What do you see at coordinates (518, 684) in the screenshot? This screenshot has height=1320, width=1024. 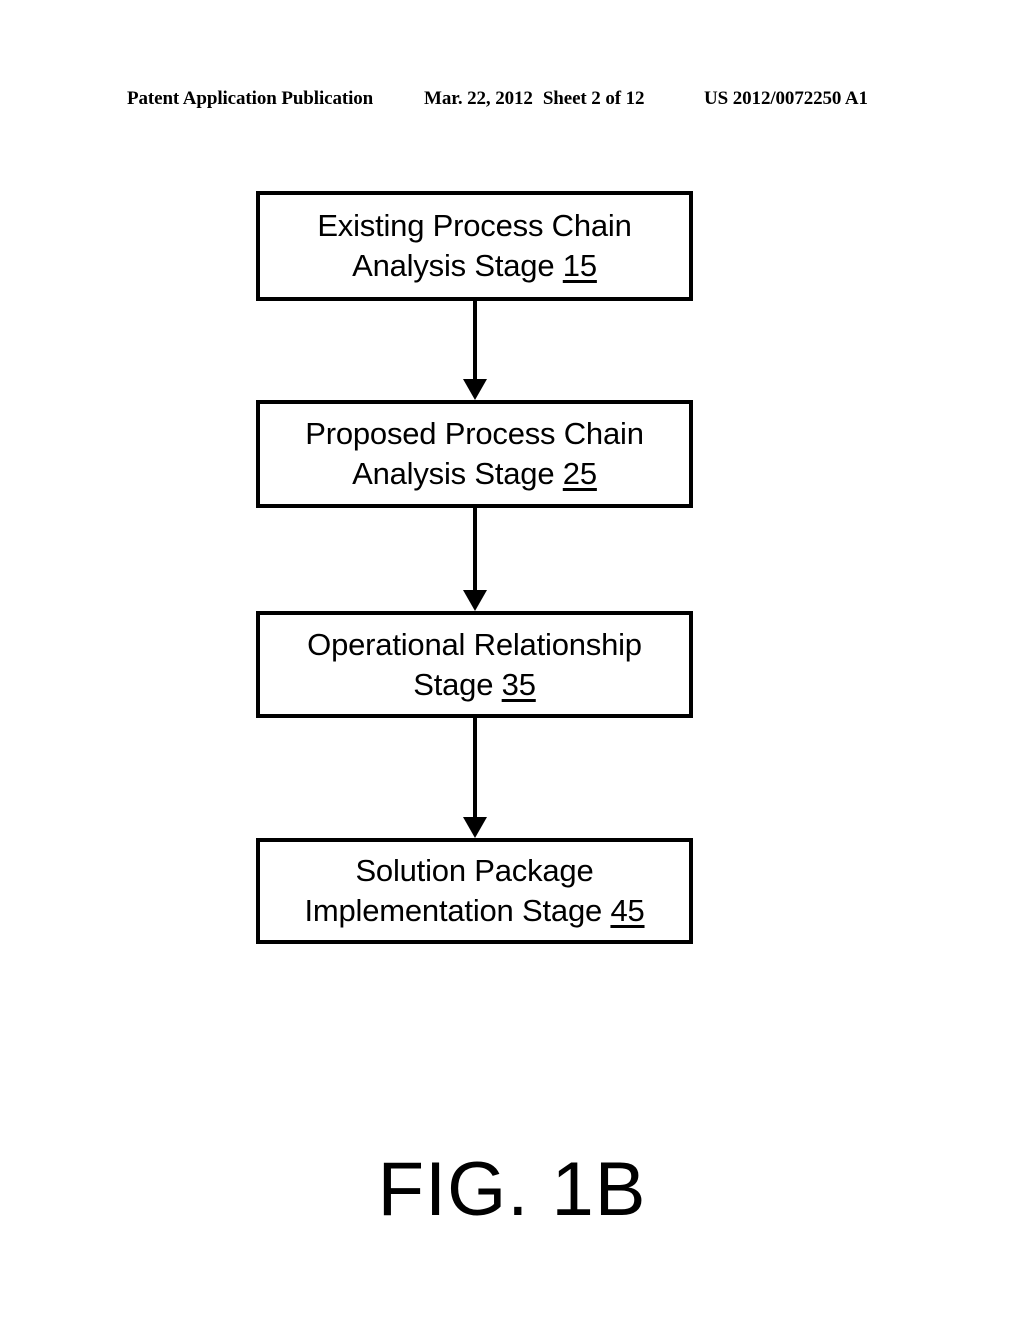 I see `node-reference-numeral: 35` at bounding box center [518, 684].